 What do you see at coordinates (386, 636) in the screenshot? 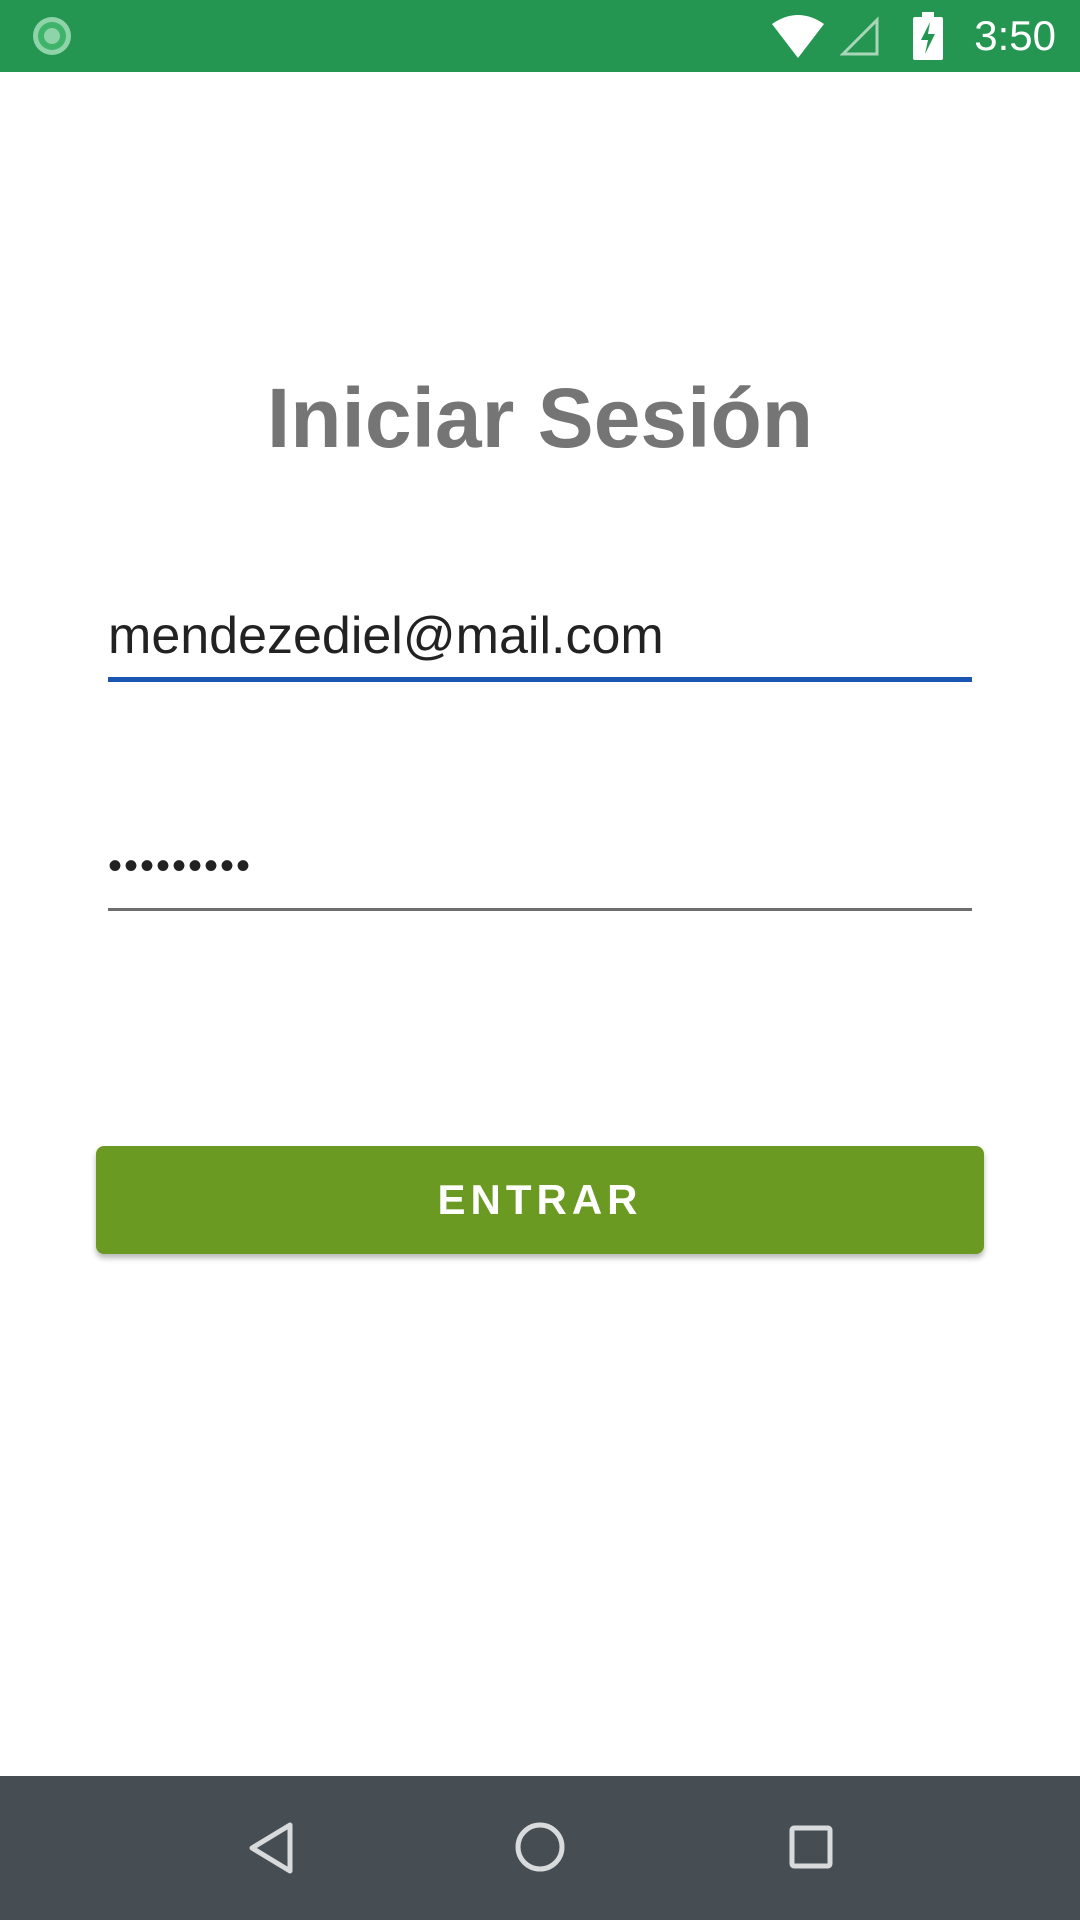
I see `email-input-value: mendezediel@mail.com` at bounding box center [386, 636].